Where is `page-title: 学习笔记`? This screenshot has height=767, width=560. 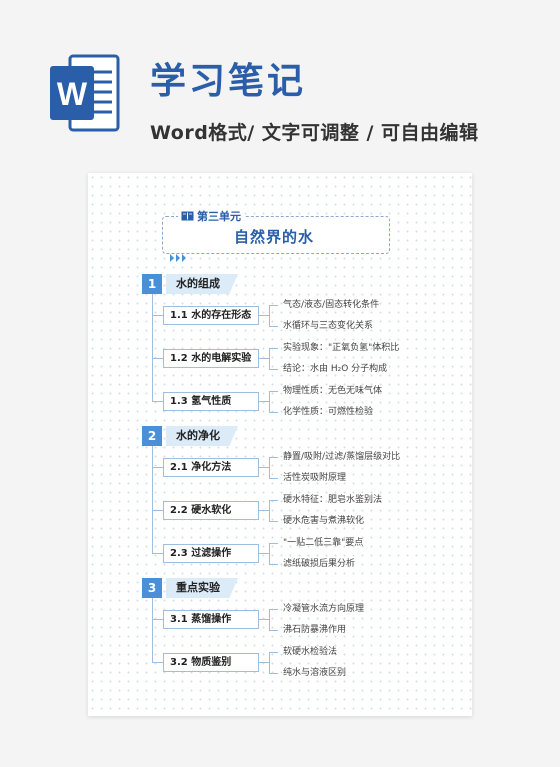 page-title: 学习笔记 is located at coordinates (228, 81).